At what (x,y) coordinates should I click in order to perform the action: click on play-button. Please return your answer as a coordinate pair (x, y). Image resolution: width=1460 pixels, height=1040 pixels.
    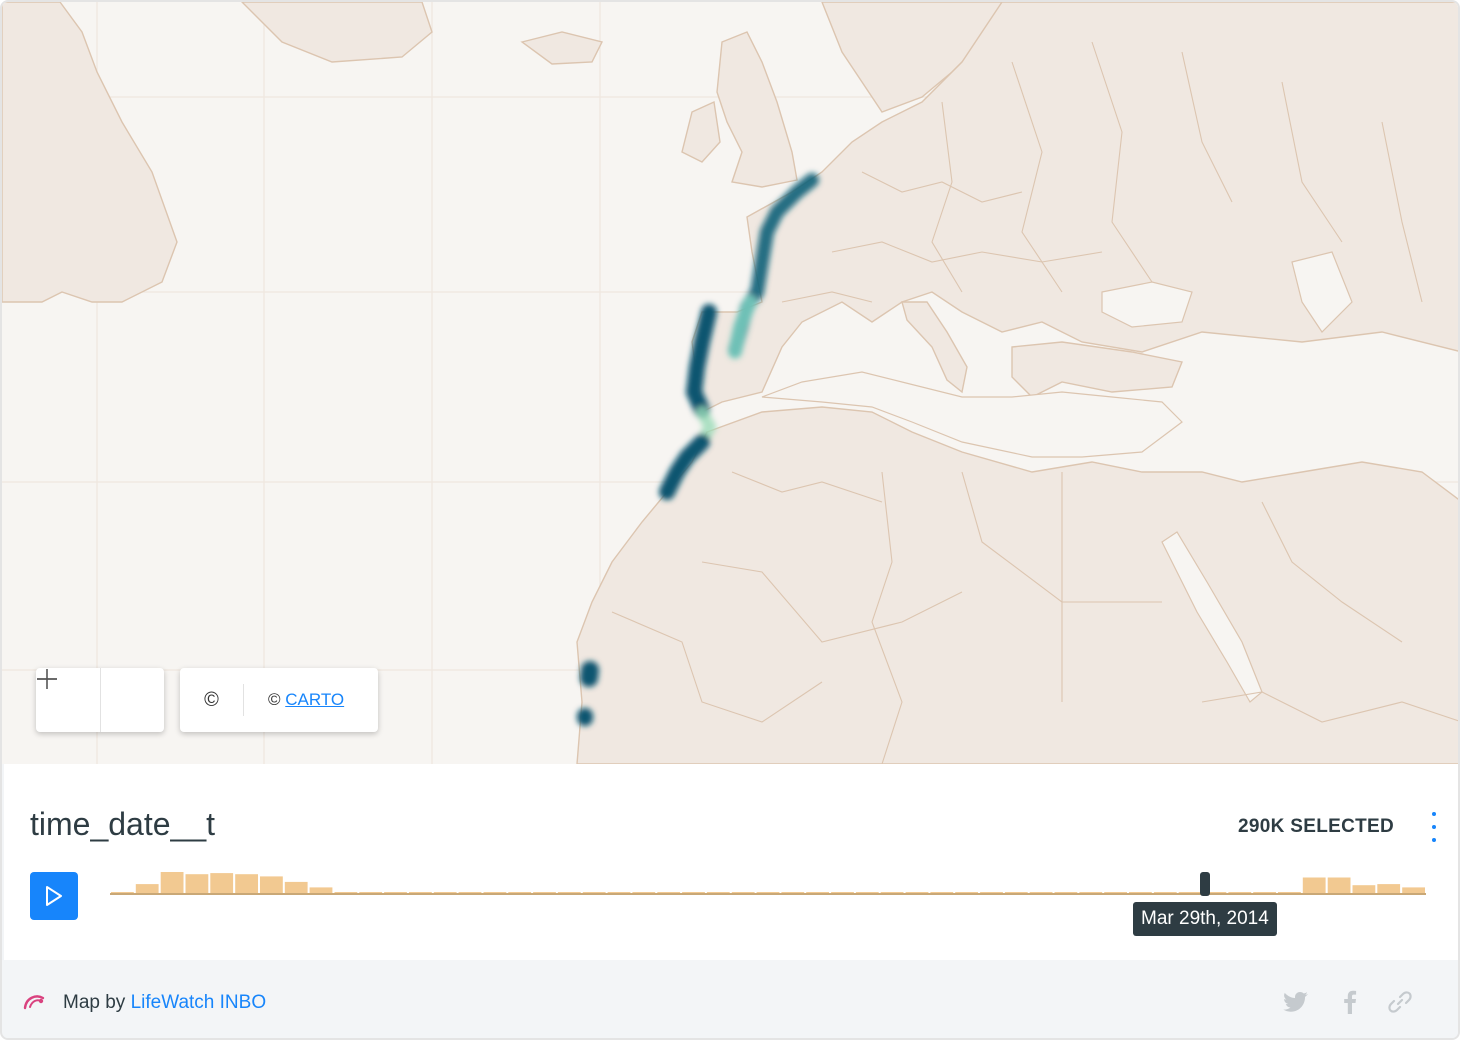
    Looking at the image, I should click on (54, 896).